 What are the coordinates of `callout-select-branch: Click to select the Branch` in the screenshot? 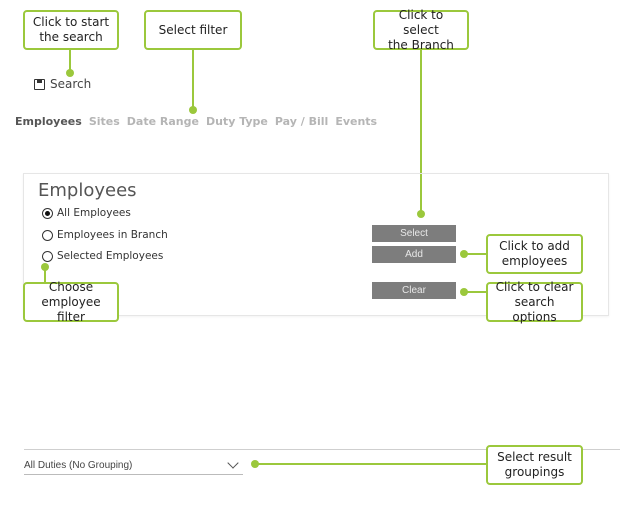 It's located at (421, 30).